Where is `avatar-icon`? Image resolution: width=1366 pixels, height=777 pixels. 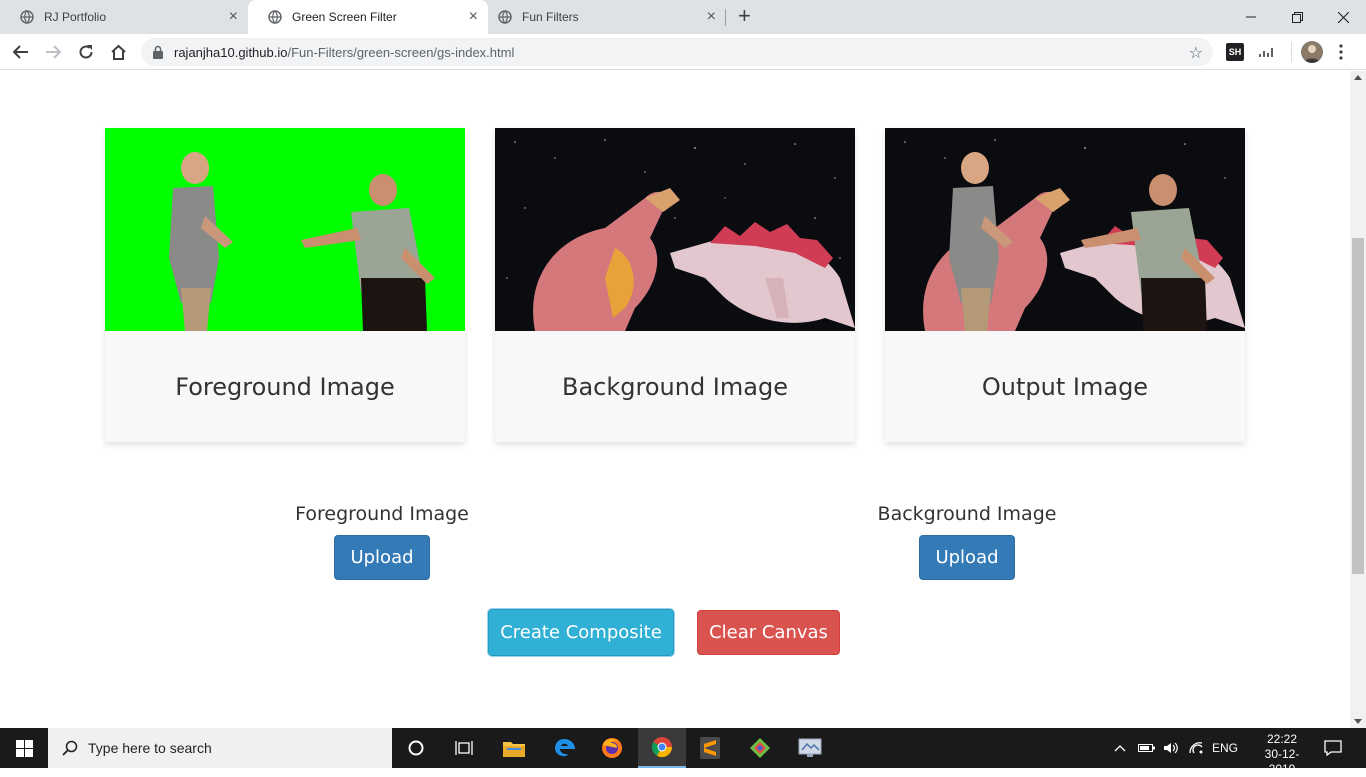 avatar-icon is located at coordinates (1312, 54).